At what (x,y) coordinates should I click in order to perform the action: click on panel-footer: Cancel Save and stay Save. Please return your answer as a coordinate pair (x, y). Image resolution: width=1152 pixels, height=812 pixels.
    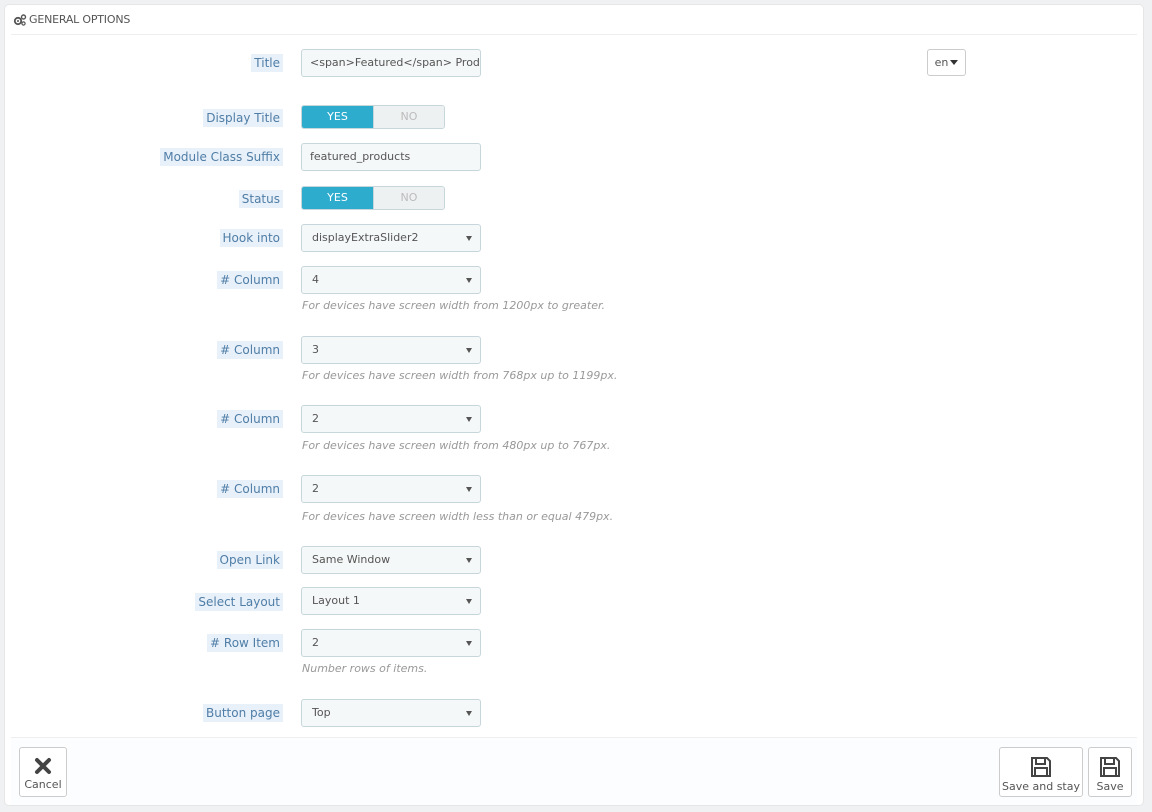
    Looking at the image, I should click on (574, 771).